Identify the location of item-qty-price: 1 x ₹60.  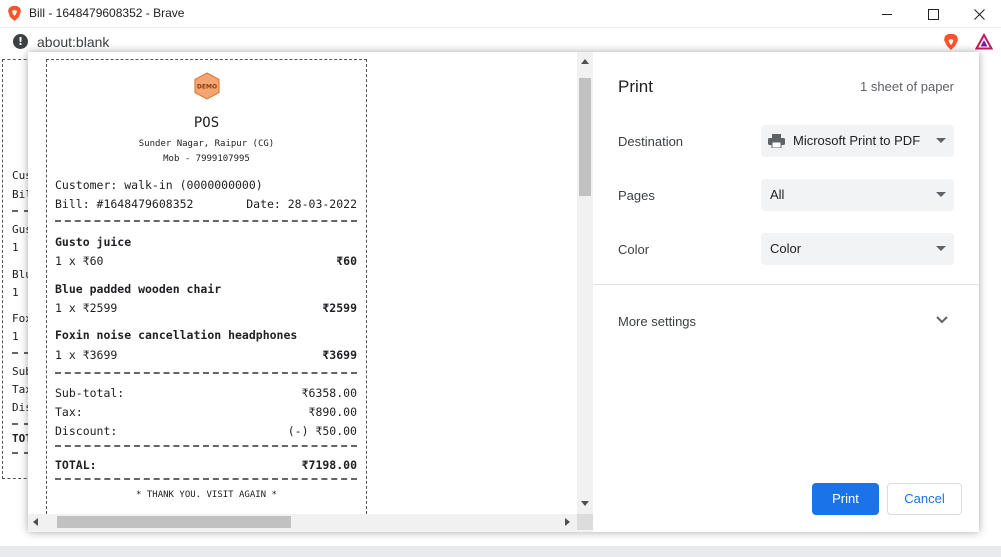
(79, 261).